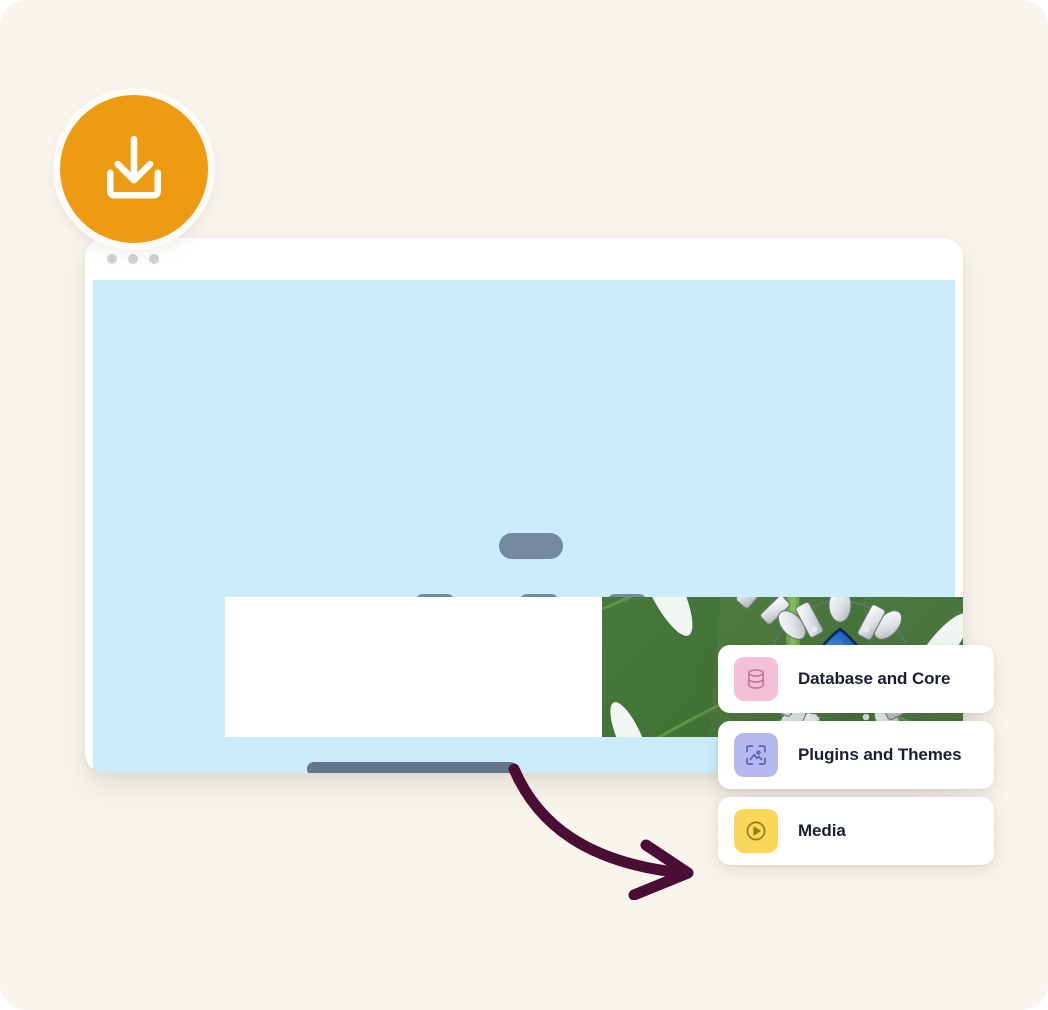 The height and width of the screenshot is (1010, 1048). I want to click on category-label: Plugins and Themes, so click(880, 754).